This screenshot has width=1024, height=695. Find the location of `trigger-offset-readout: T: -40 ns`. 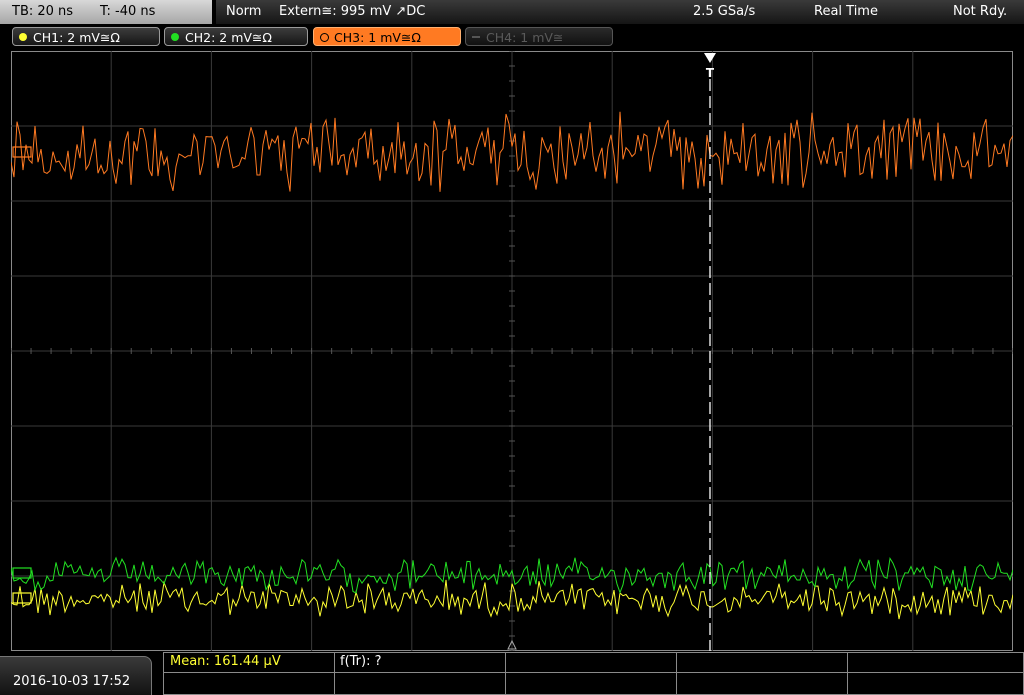

trigger-offset-readout: T: -40 ns is located at coordinates (128, 11).